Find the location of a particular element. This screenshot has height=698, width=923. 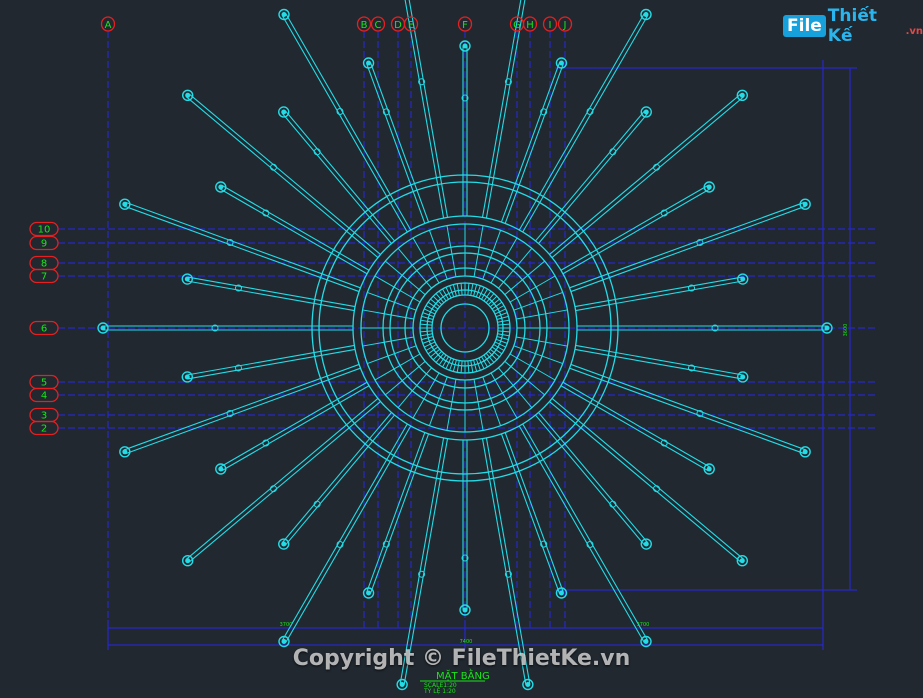

dim-bottom-total: 7400 is located at coordinates (466, 642).